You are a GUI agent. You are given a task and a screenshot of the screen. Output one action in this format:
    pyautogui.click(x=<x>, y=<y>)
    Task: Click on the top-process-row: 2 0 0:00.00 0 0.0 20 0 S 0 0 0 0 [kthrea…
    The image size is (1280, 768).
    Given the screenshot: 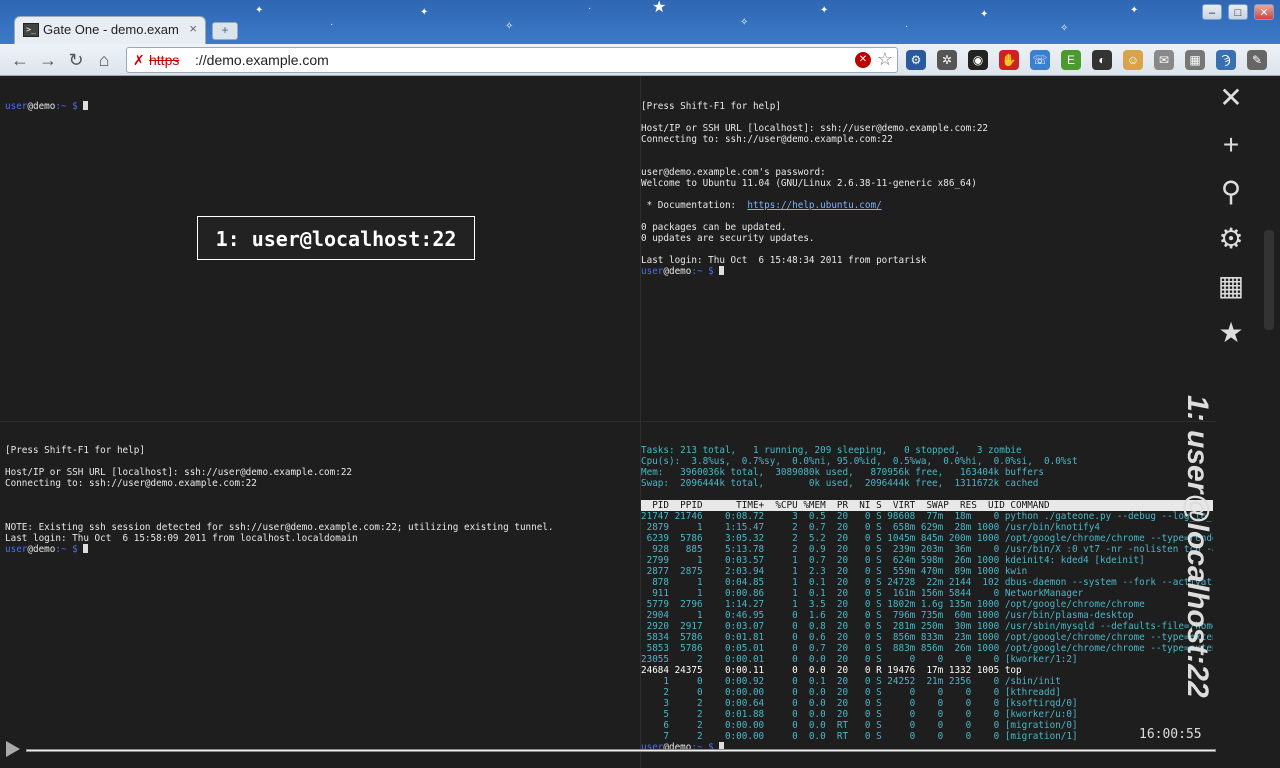 What is the action you would take?
    pyautogui.click(x=851, y=692)
    